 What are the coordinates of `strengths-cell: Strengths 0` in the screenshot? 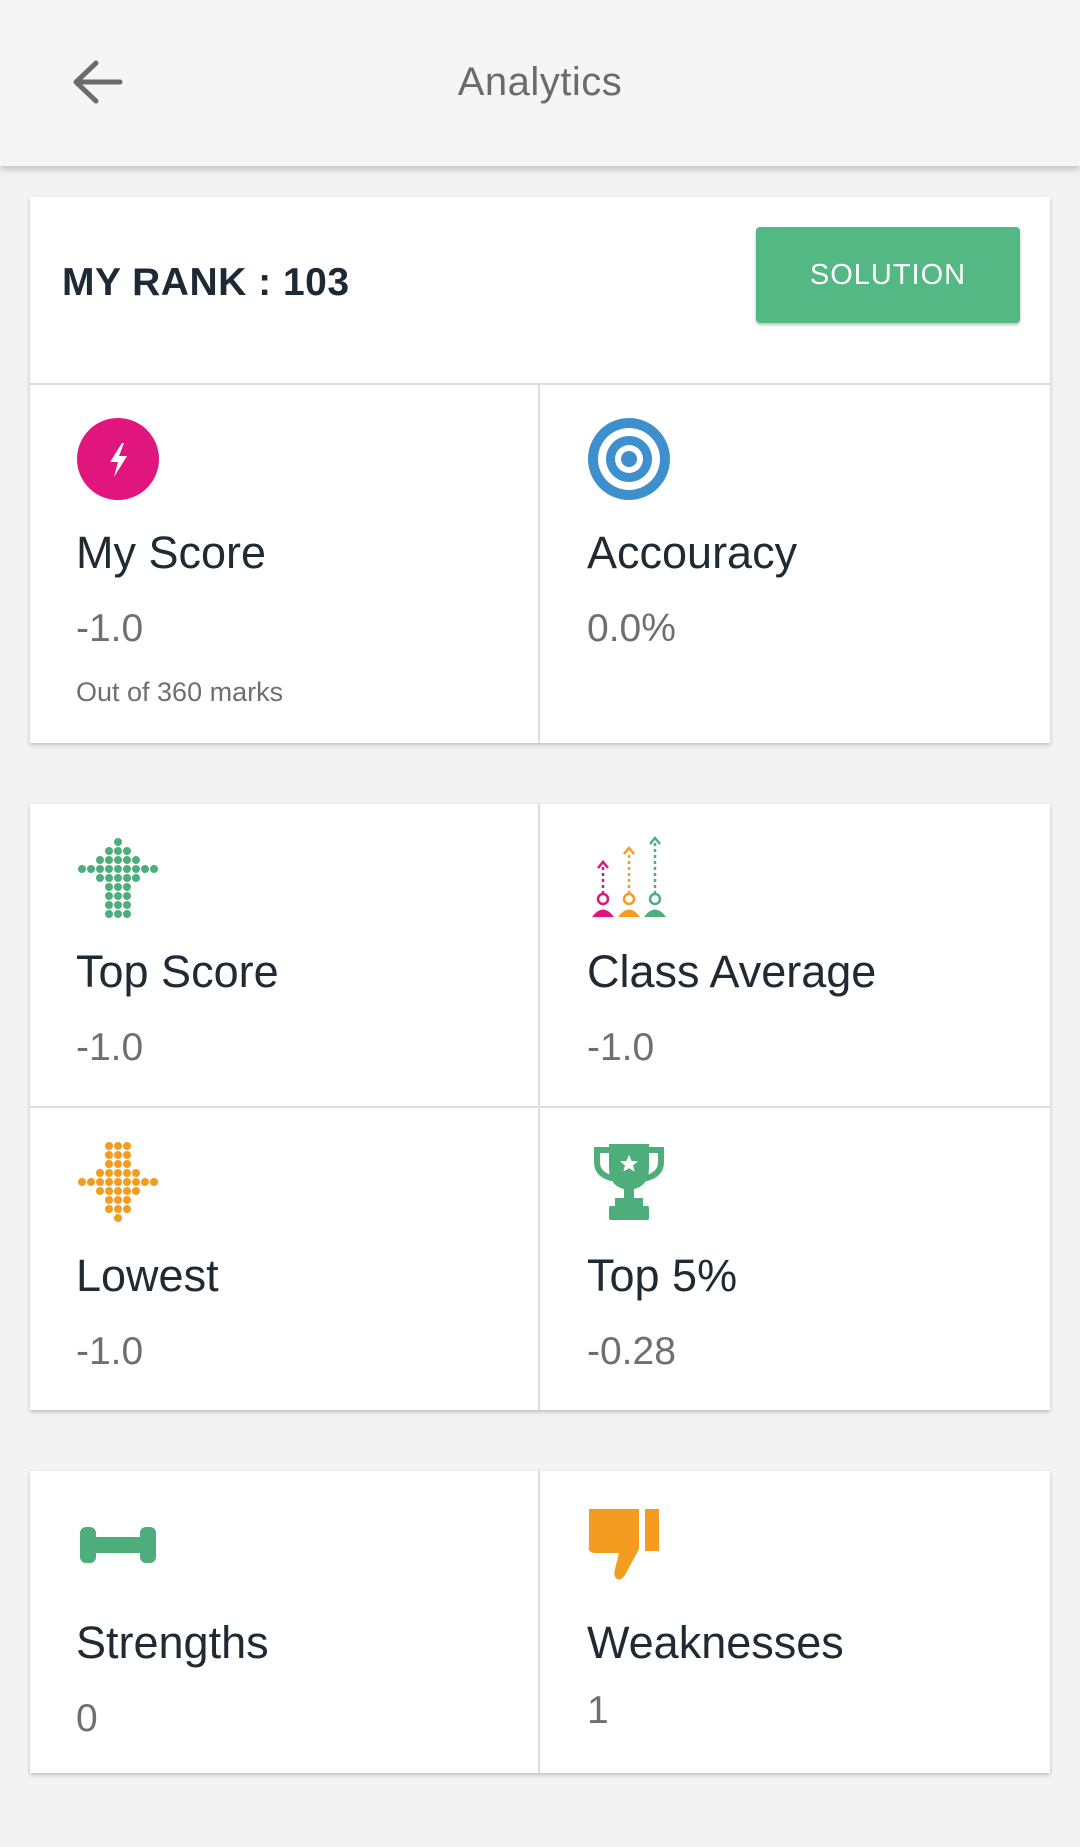 It's located at (284, 1622).